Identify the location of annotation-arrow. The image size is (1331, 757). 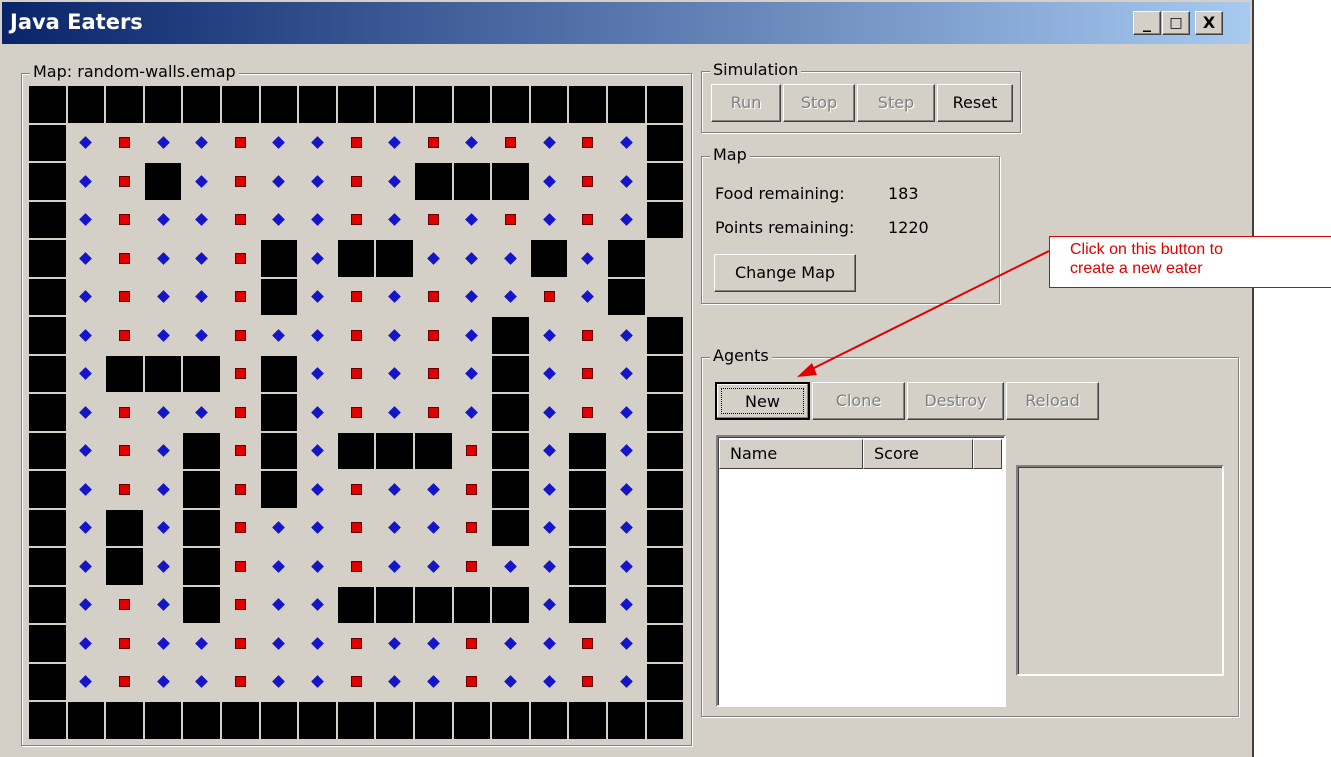
(923, 313).